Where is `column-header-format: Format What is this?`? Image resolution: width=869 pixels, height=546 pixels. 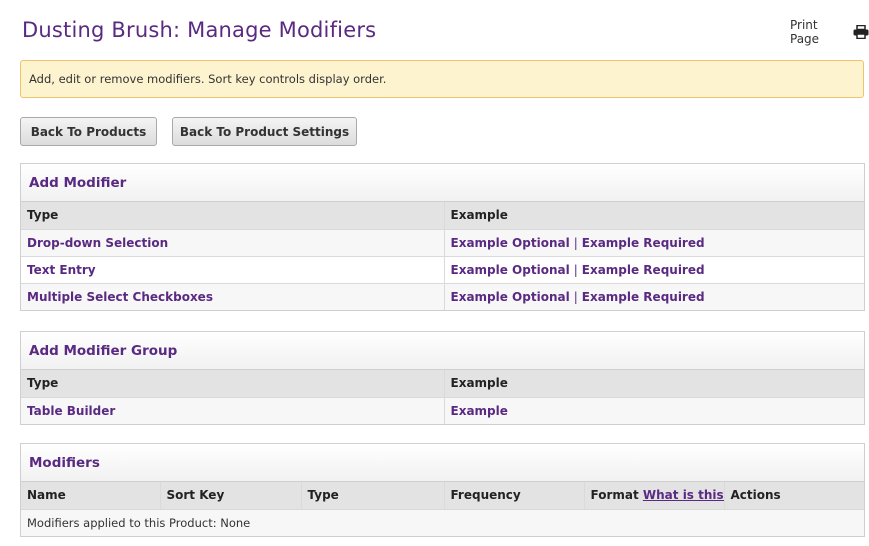 column-header-format: Format What is this? is located at coordinates (654, 495).